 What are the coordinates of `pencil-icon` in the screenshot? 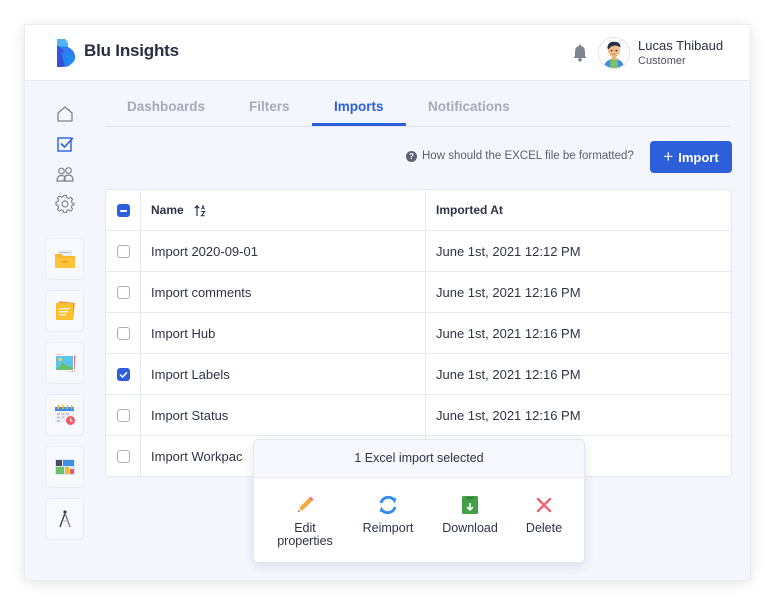 It's located at (306, 504).